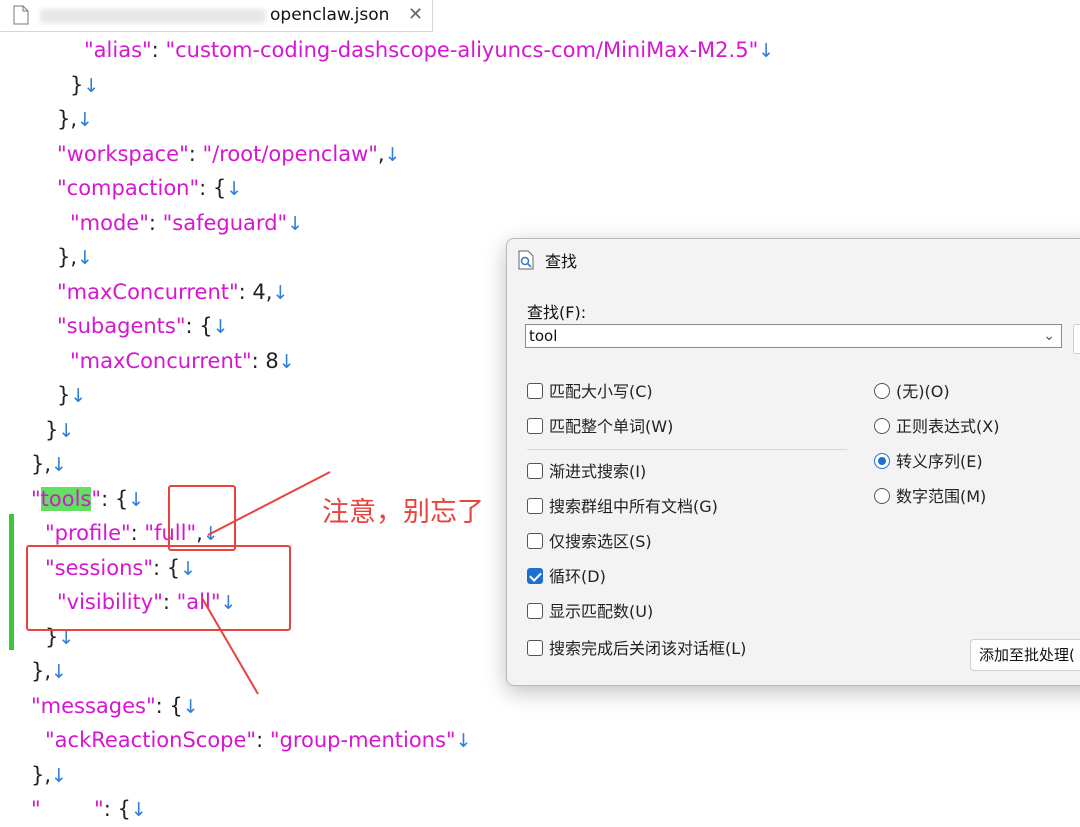 The image size is (1080, 827). I want to click on code-line: "tools": {↓, so click(87, 499).